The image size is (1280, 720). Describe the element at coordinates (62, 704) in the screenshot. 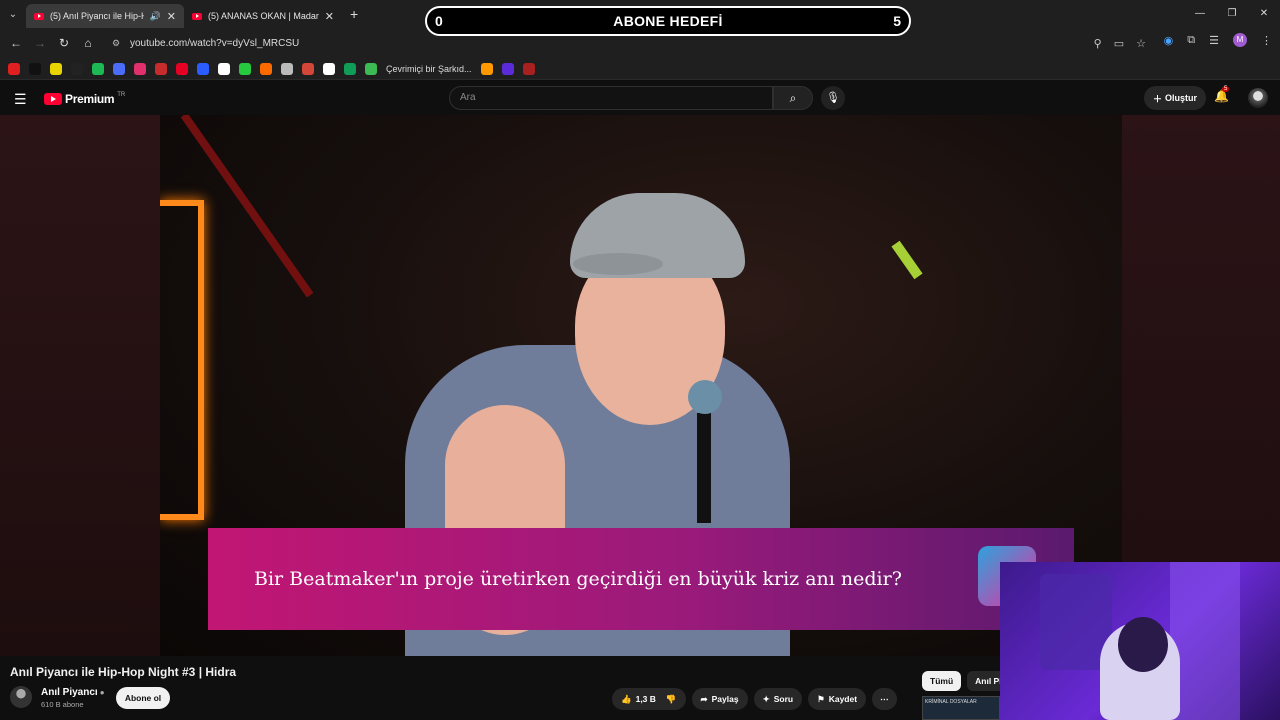

I see `subscriber-count: 610 B abone` at that location.